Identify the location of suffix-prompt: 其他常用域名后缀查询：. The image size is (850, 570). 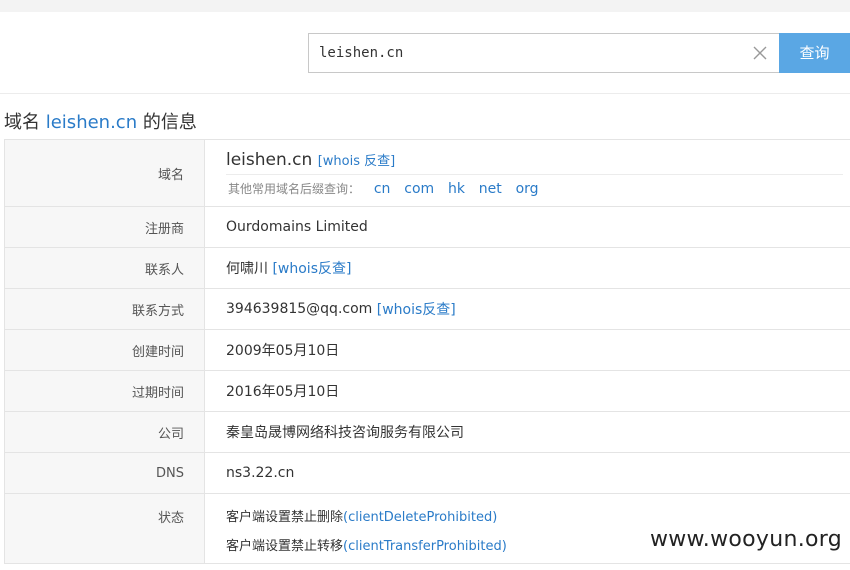
(294, 189).